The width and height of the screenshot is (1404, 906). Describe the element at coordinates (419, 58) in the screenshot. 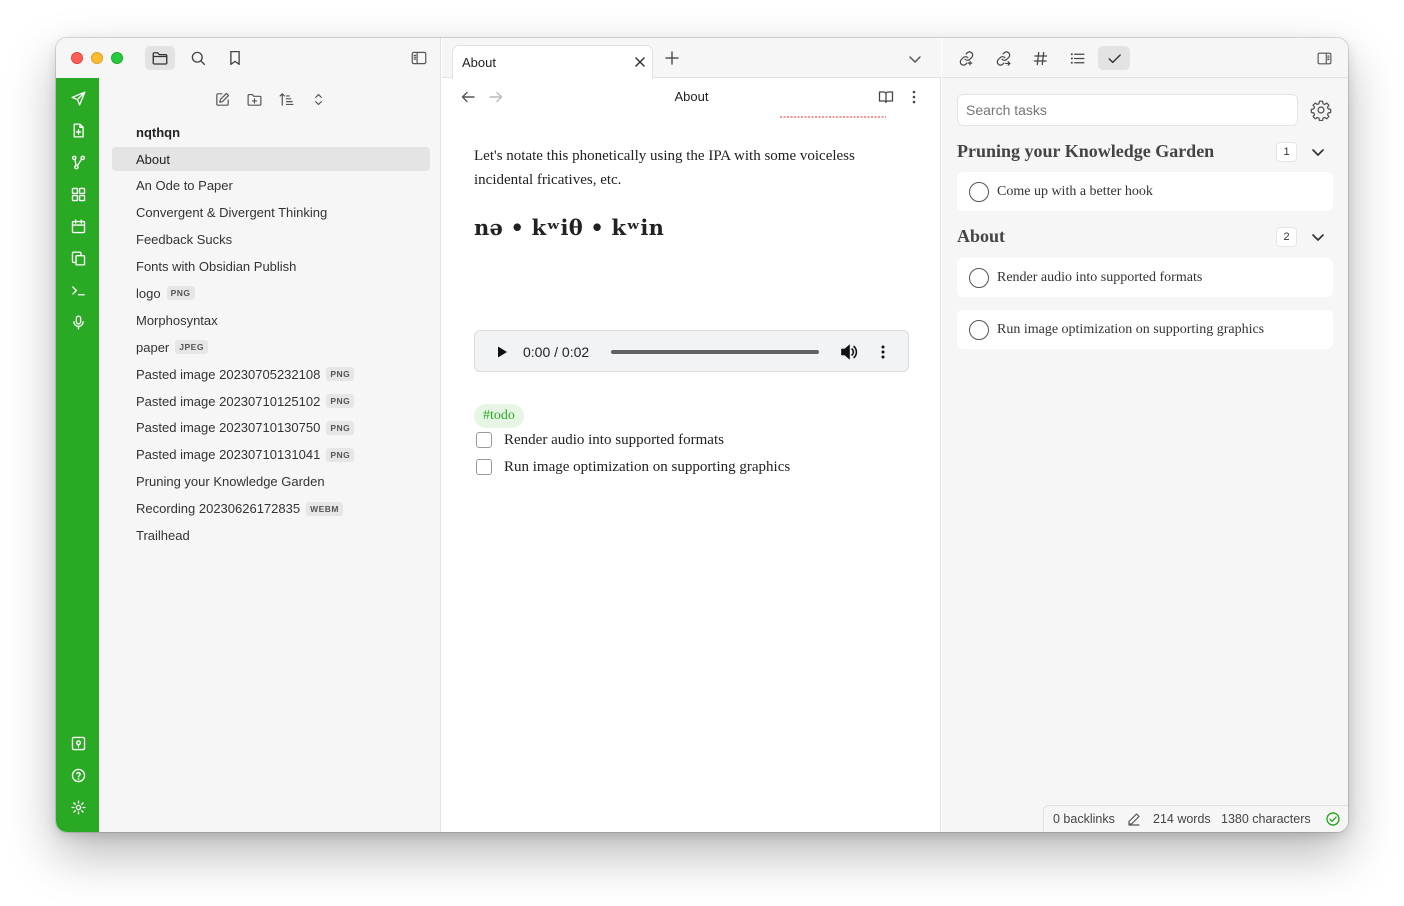

I see `sidebar-toggle-icon` at that location.